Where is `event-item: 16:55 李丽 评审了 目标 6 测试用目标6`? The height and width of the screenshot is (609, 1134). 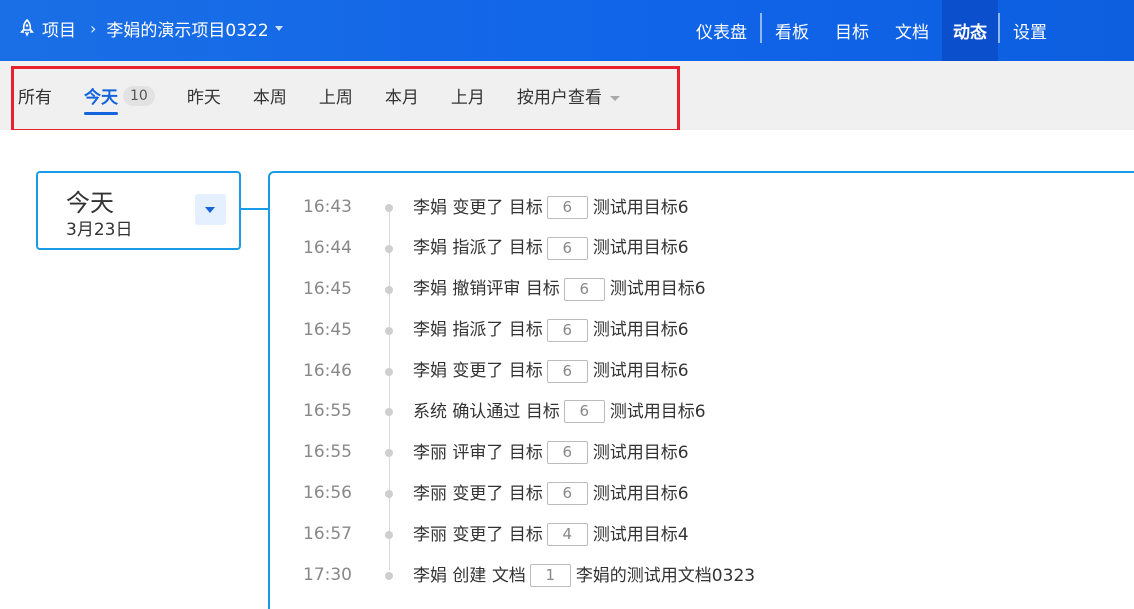
event-item: 16:55 李丽 评审了 目标 6 测试用目标6 is located at coordinates (496, 461).